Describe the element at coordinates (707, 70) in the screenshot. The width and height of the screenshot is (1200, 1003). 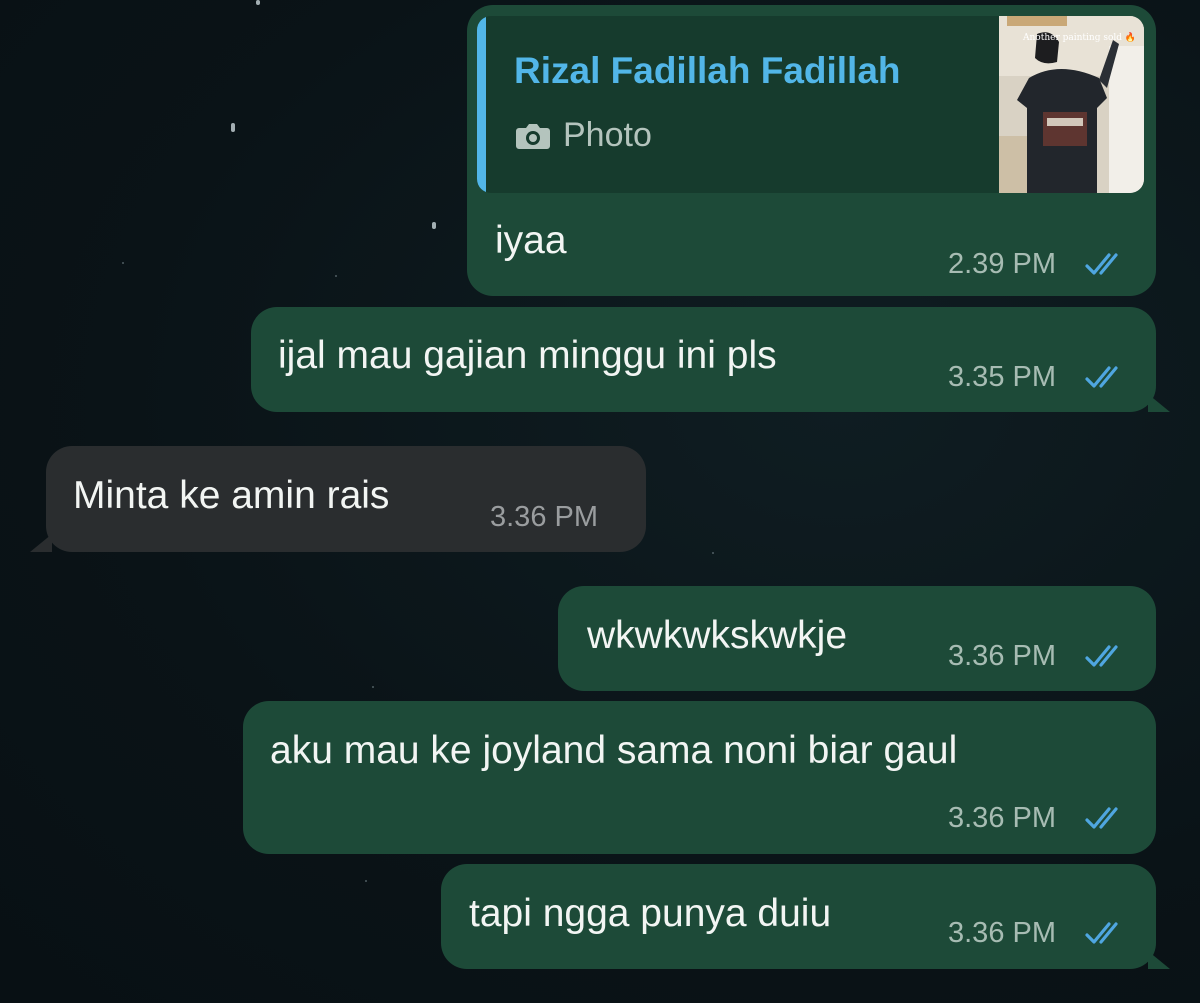
I see `reply-sender-name: Rizal Fadillah Fadillah` at that location.